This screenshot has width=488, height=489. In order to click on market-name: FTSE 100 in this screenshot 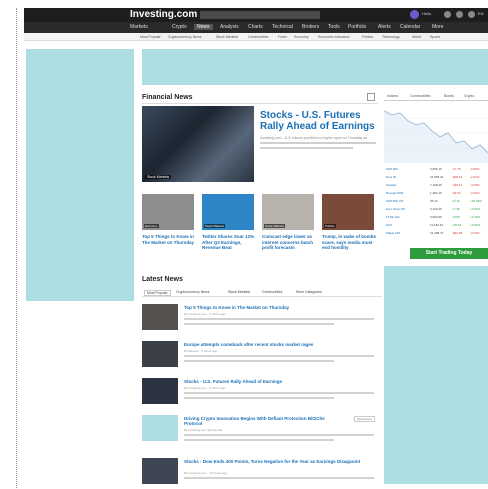, I will do `click(393, 217)`.